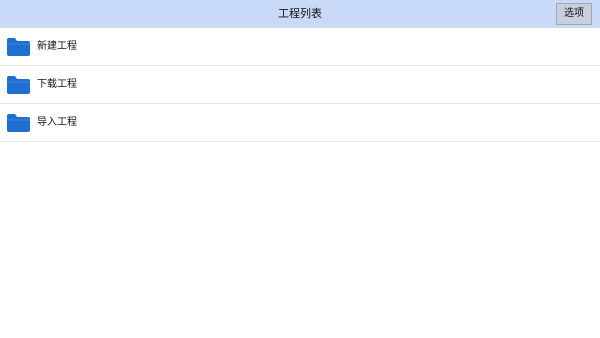 The height and width of the screenshot is (338, 600). I want to click on list-item-label: 下载工程, so click(57, 84).